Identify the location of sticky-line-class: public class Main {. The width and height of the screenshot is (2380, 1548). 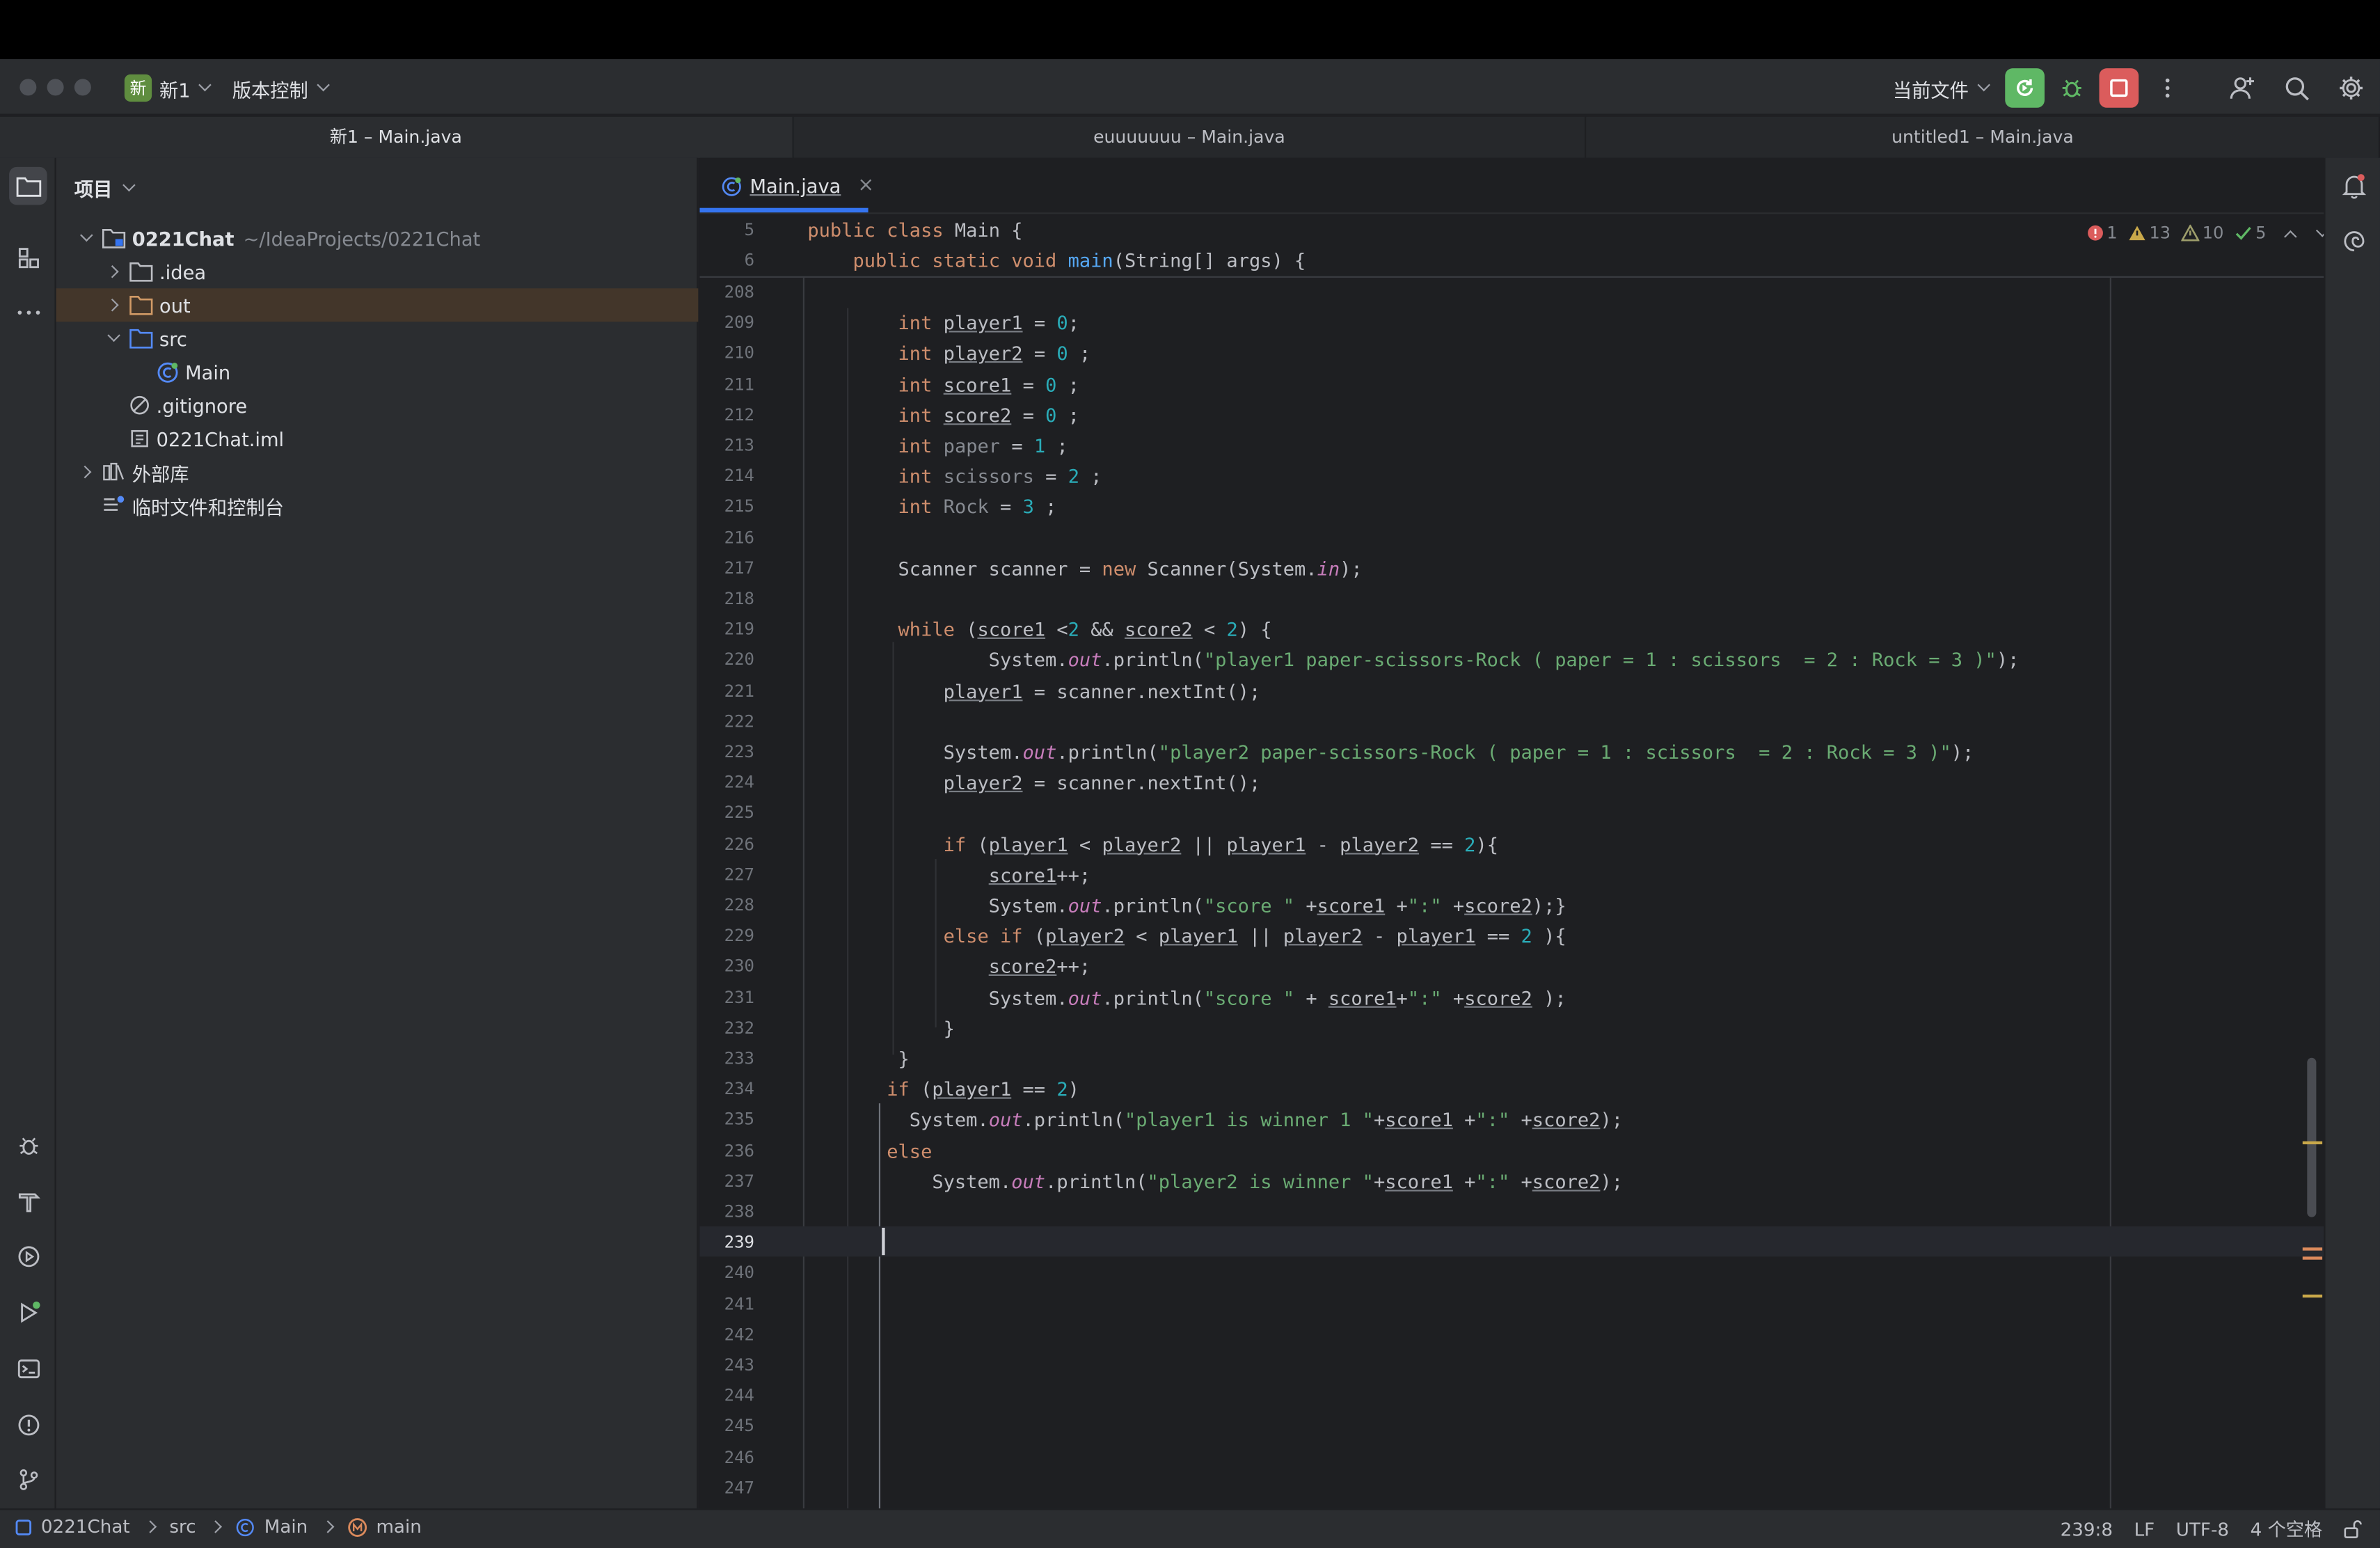
(914, 231).